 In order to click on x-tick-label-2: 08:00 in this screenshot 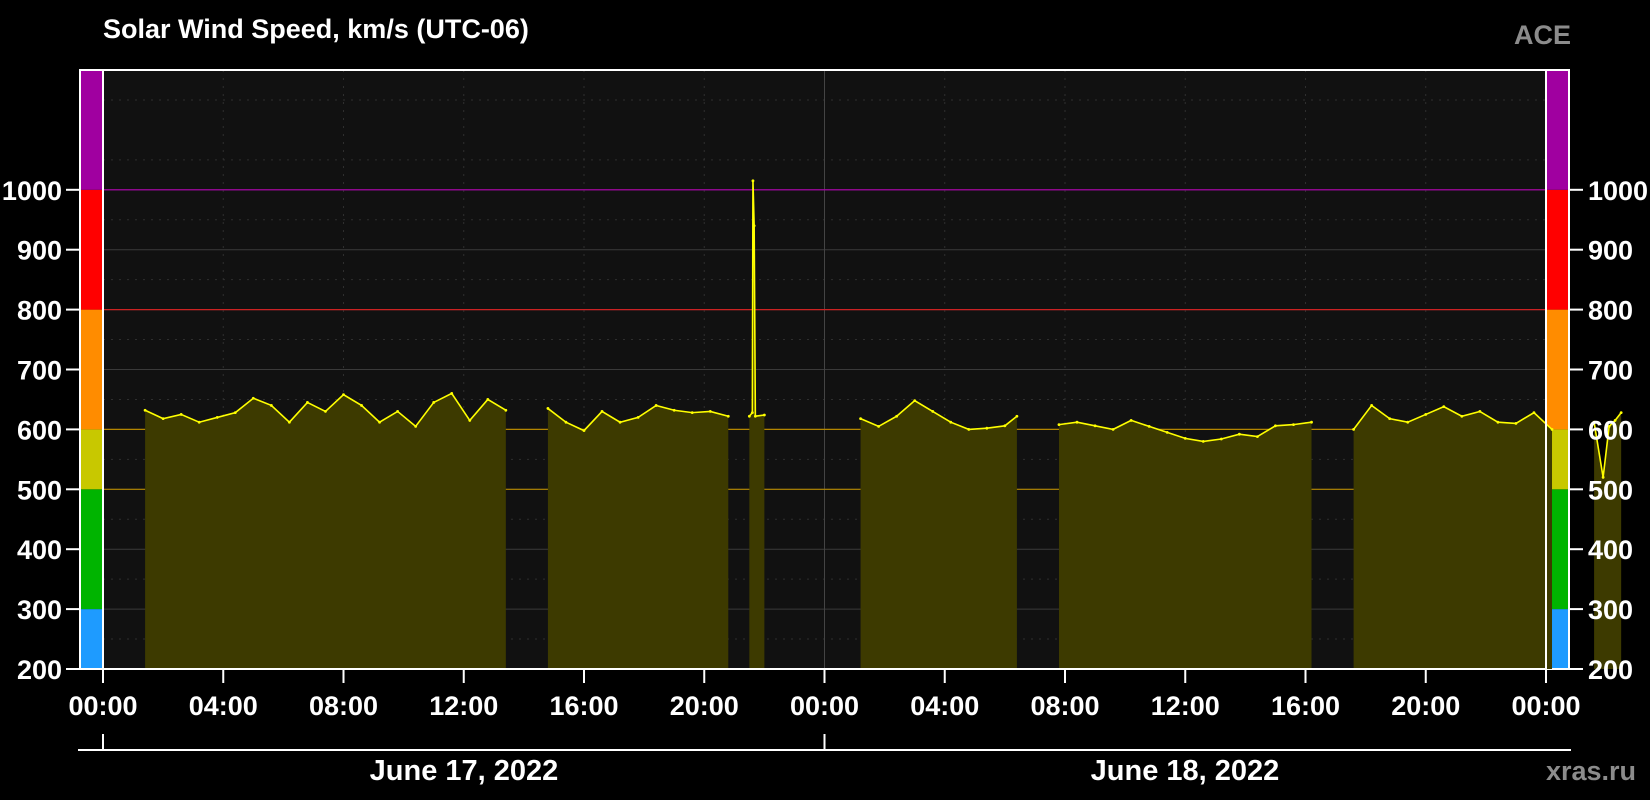, I will do `click(343, 706)`.